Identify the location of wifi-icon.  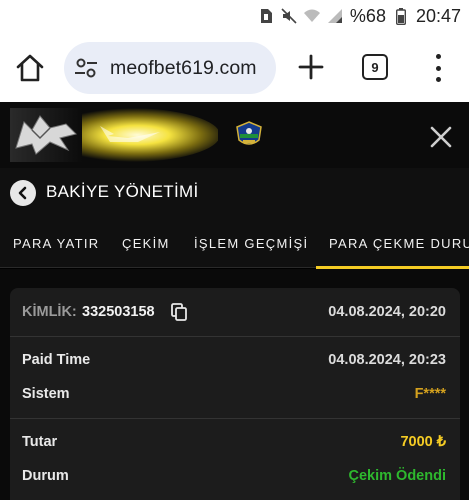
(311, 16).